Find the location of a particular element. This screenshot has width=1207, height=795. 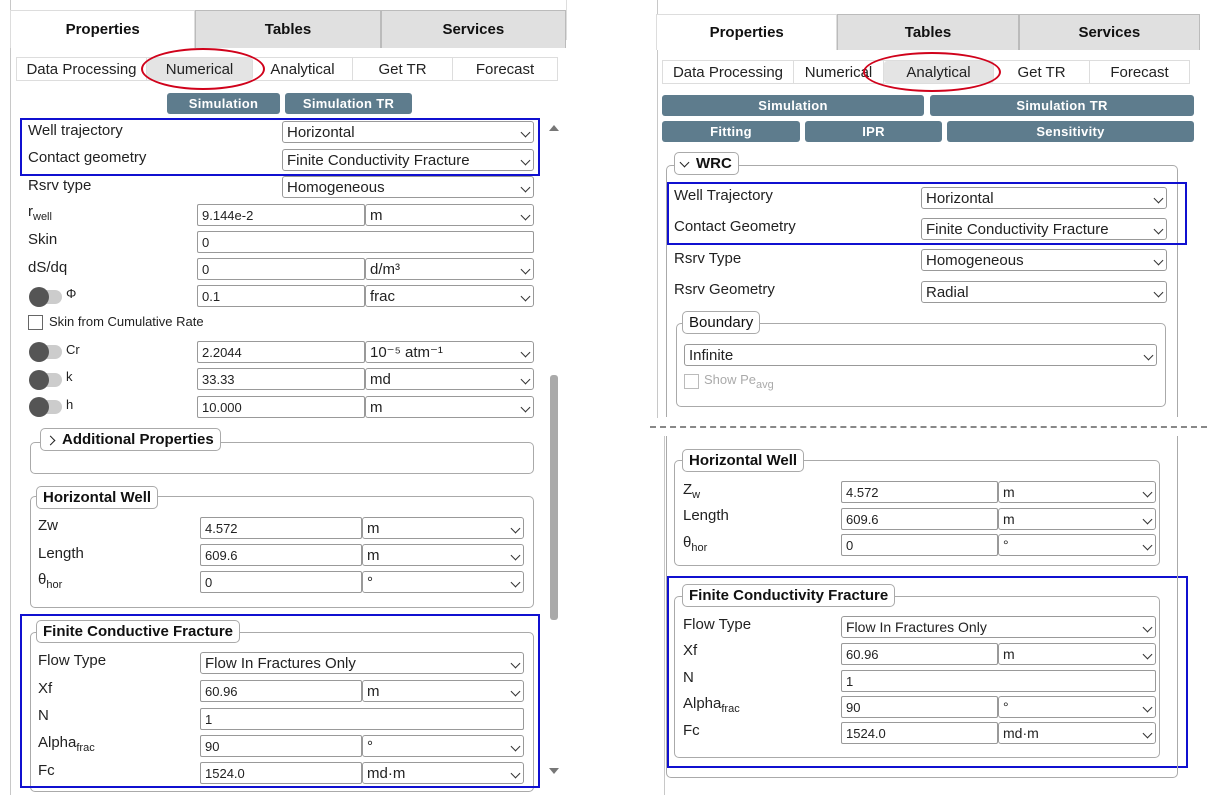

scroll-down-icon is located at coordinates (554, 771).